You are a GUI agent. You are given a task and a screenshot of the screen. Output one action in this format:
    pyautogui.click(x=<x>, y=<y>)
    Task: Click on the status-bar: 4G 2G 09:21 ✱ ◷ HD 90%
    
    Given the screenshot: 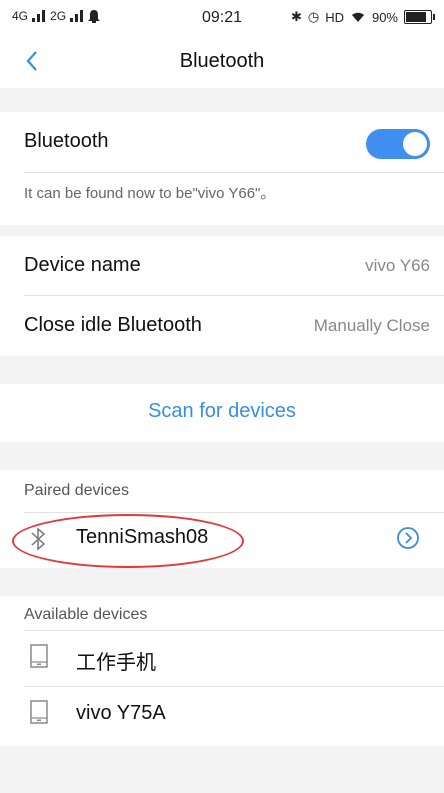 What is the action you would take?
    pyautogui.click(x=222, y=17)
    